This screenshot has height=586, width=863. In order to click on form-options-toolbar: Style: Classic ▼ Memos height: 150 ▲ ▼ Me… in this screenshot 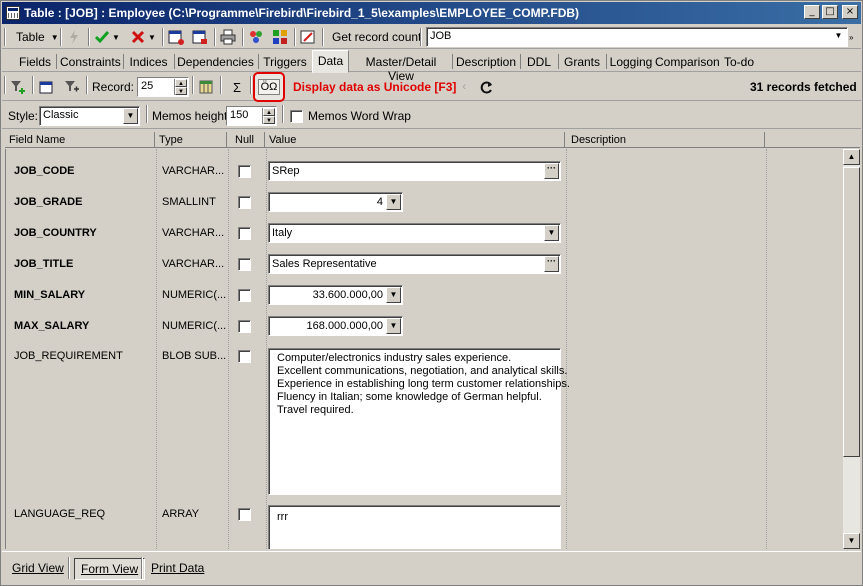, I will do `click(431, 115)`.